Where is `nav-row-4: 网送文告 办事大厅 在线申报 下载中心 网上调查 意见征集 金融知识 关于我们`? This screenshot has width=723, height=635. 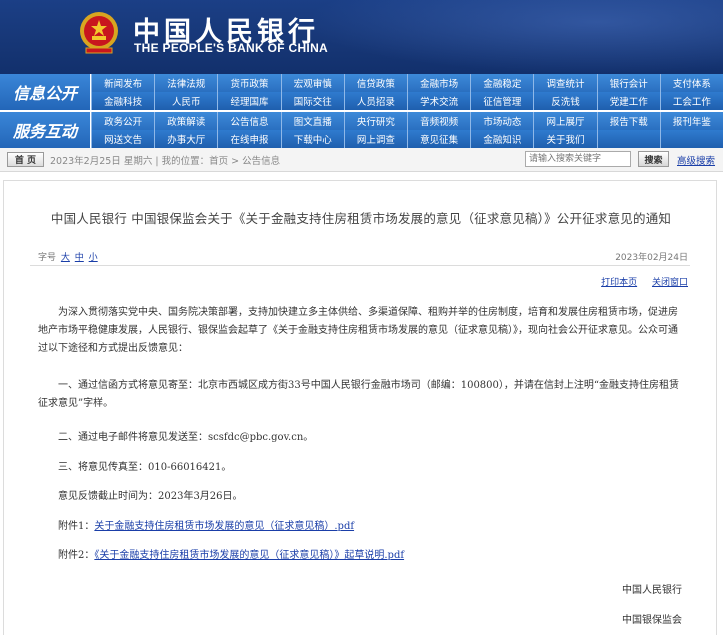 nav-row-4: 网送文告 办事大厅 在线申报 下载中心 网上调查 意见征集 金融知识 关于我们 is located at coordinates (407, 139).